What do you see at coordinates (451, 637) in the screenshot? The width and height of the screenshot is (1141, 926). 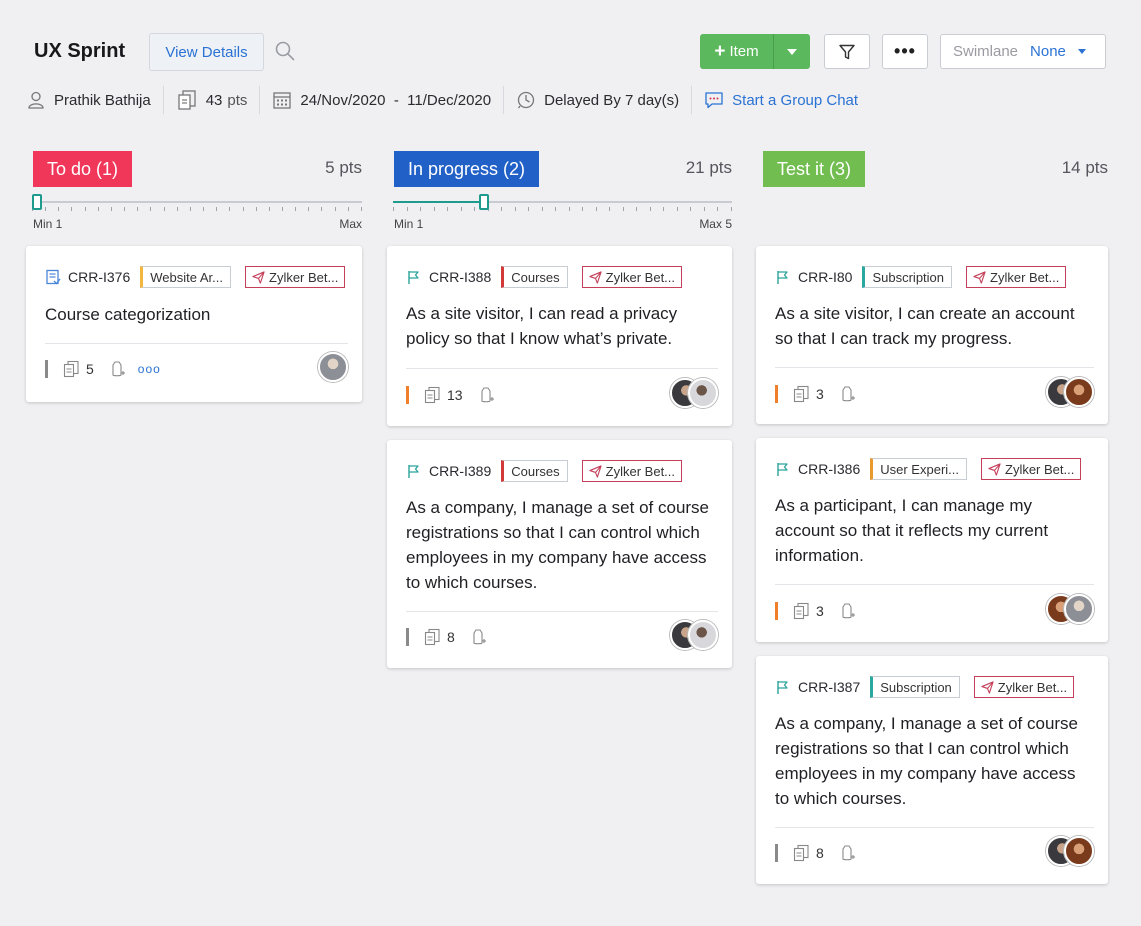 I see `story-points: 8` at bounding box center [451, 637].